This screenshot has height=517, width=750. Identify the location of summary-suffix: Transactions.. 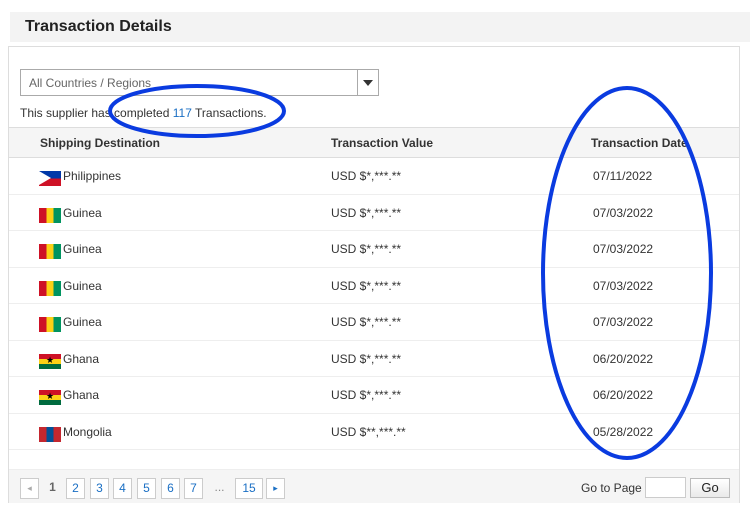
(229, 113).